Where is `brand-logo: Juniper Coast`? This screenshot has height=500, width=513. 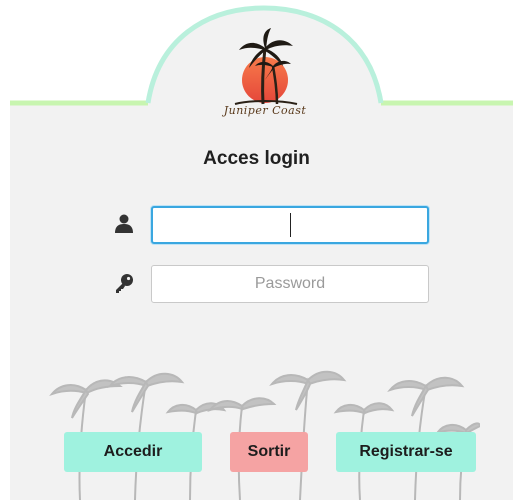 brand-logo: Juniper Coast is located at coordinates (265, 74).